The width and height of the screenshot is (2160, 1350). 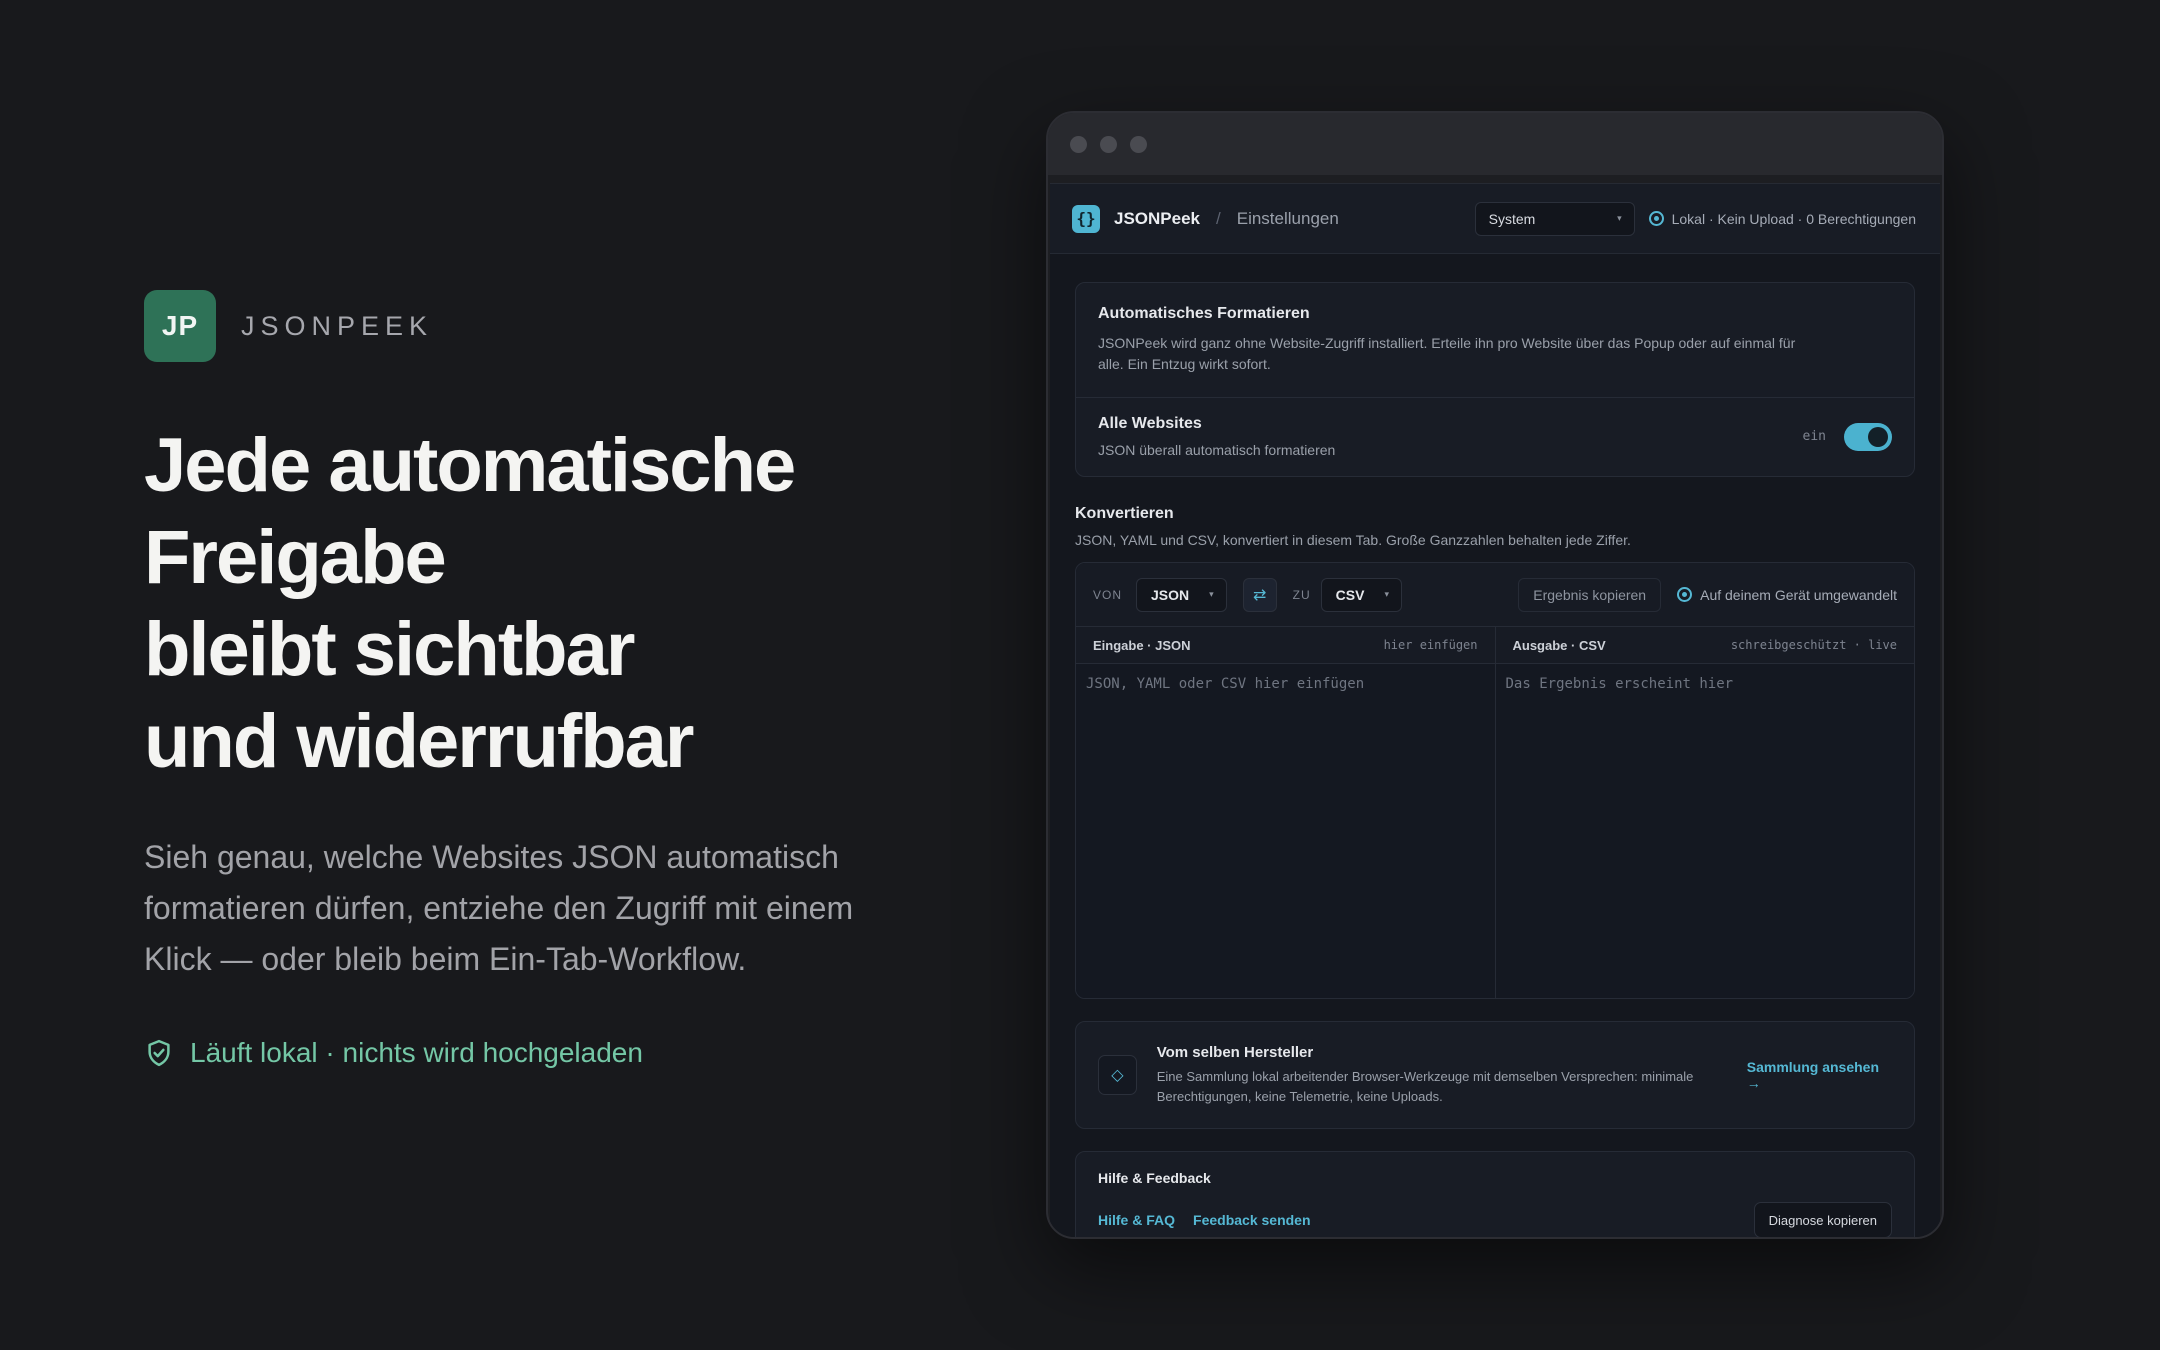 What do you see at coordinates (1217, 450) in the screenshot?
I see `all-sites-subtitle: JSON überall automatisch formatieren` at bounding box center [1217, 450].